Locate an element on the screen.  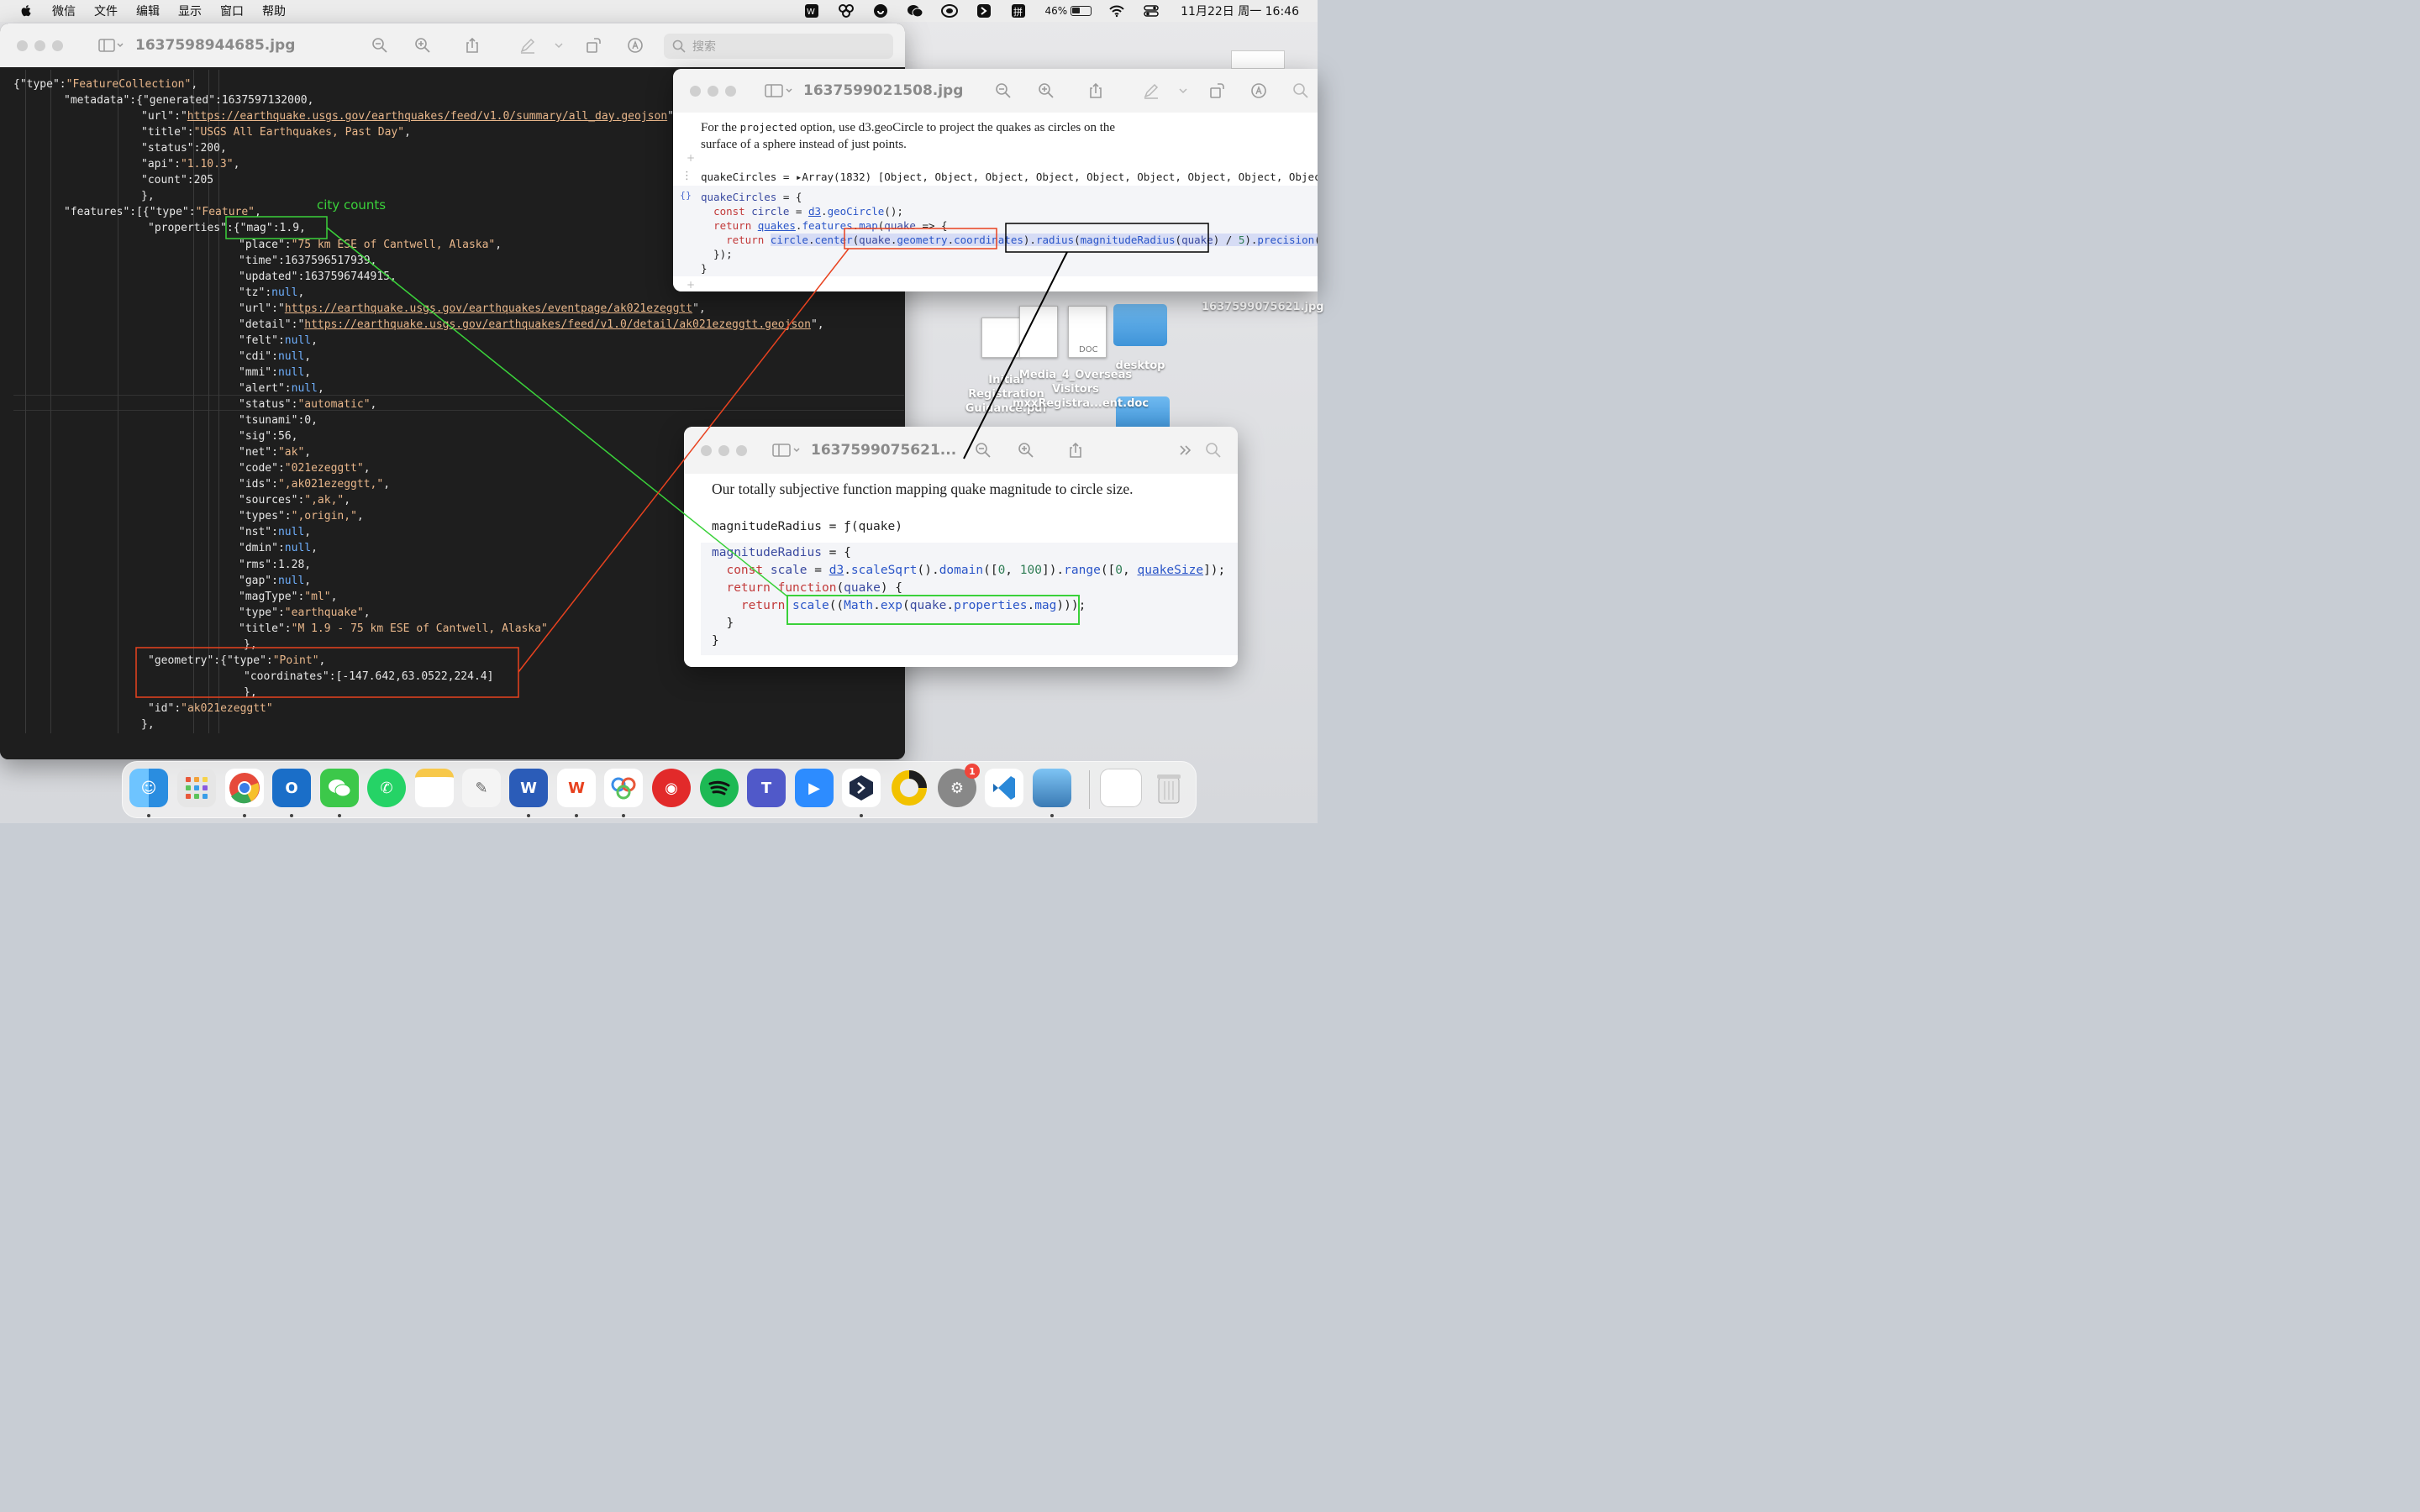
baidu-netdisk-icon is located at coordinates (623, 788).